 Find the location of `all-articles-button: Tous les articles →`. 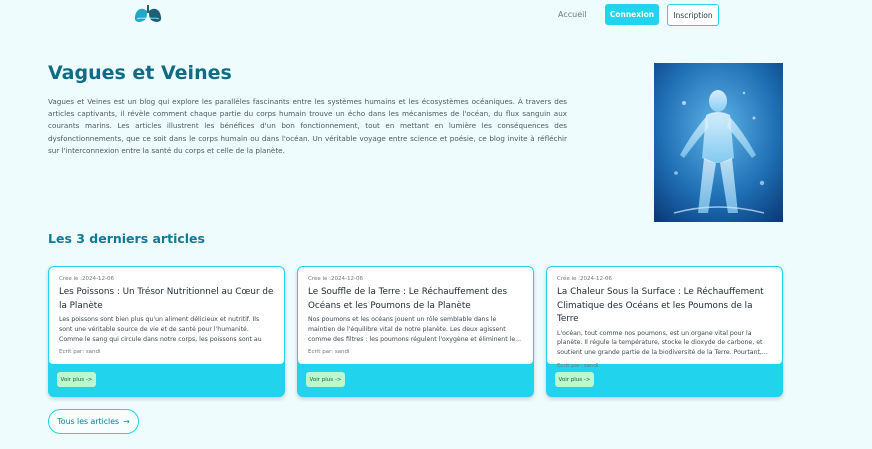

all-articles-button: Tous les articles → is located at coordinates (93, 421).